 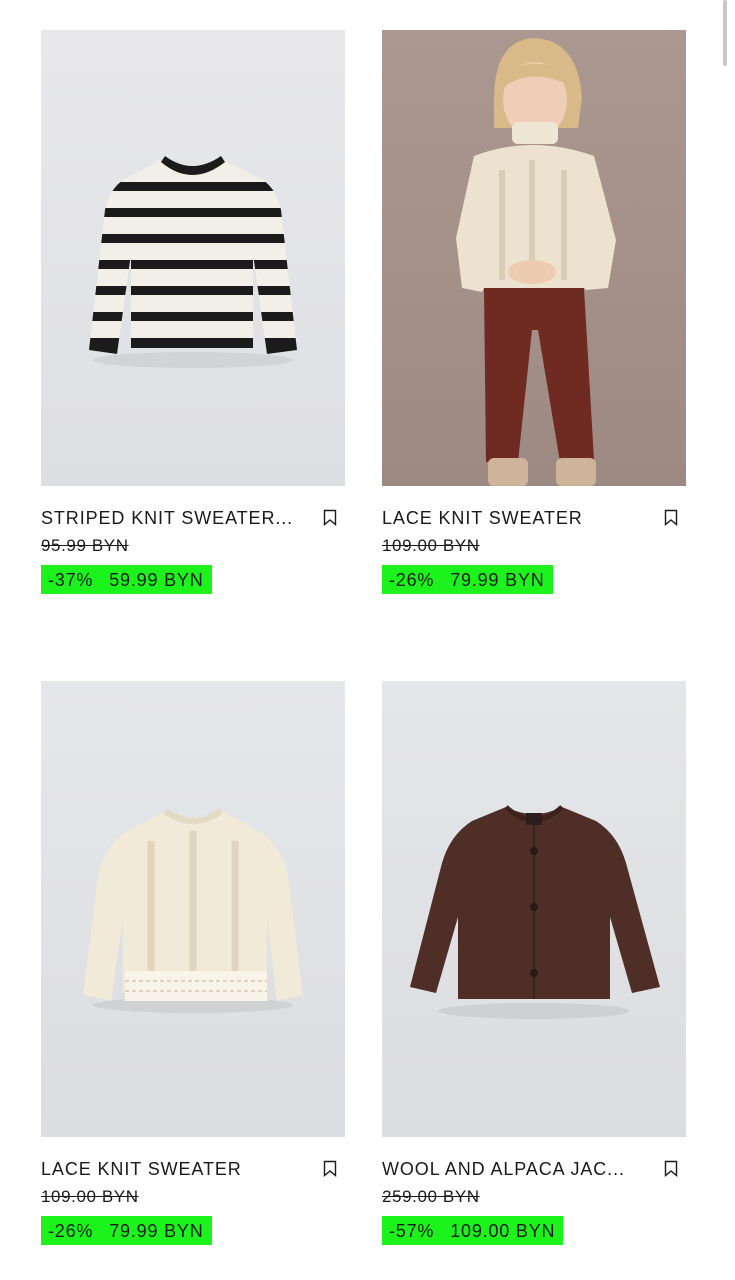 I want to click on original-price: 259.00 BYN, so click(x=431, y=1196).